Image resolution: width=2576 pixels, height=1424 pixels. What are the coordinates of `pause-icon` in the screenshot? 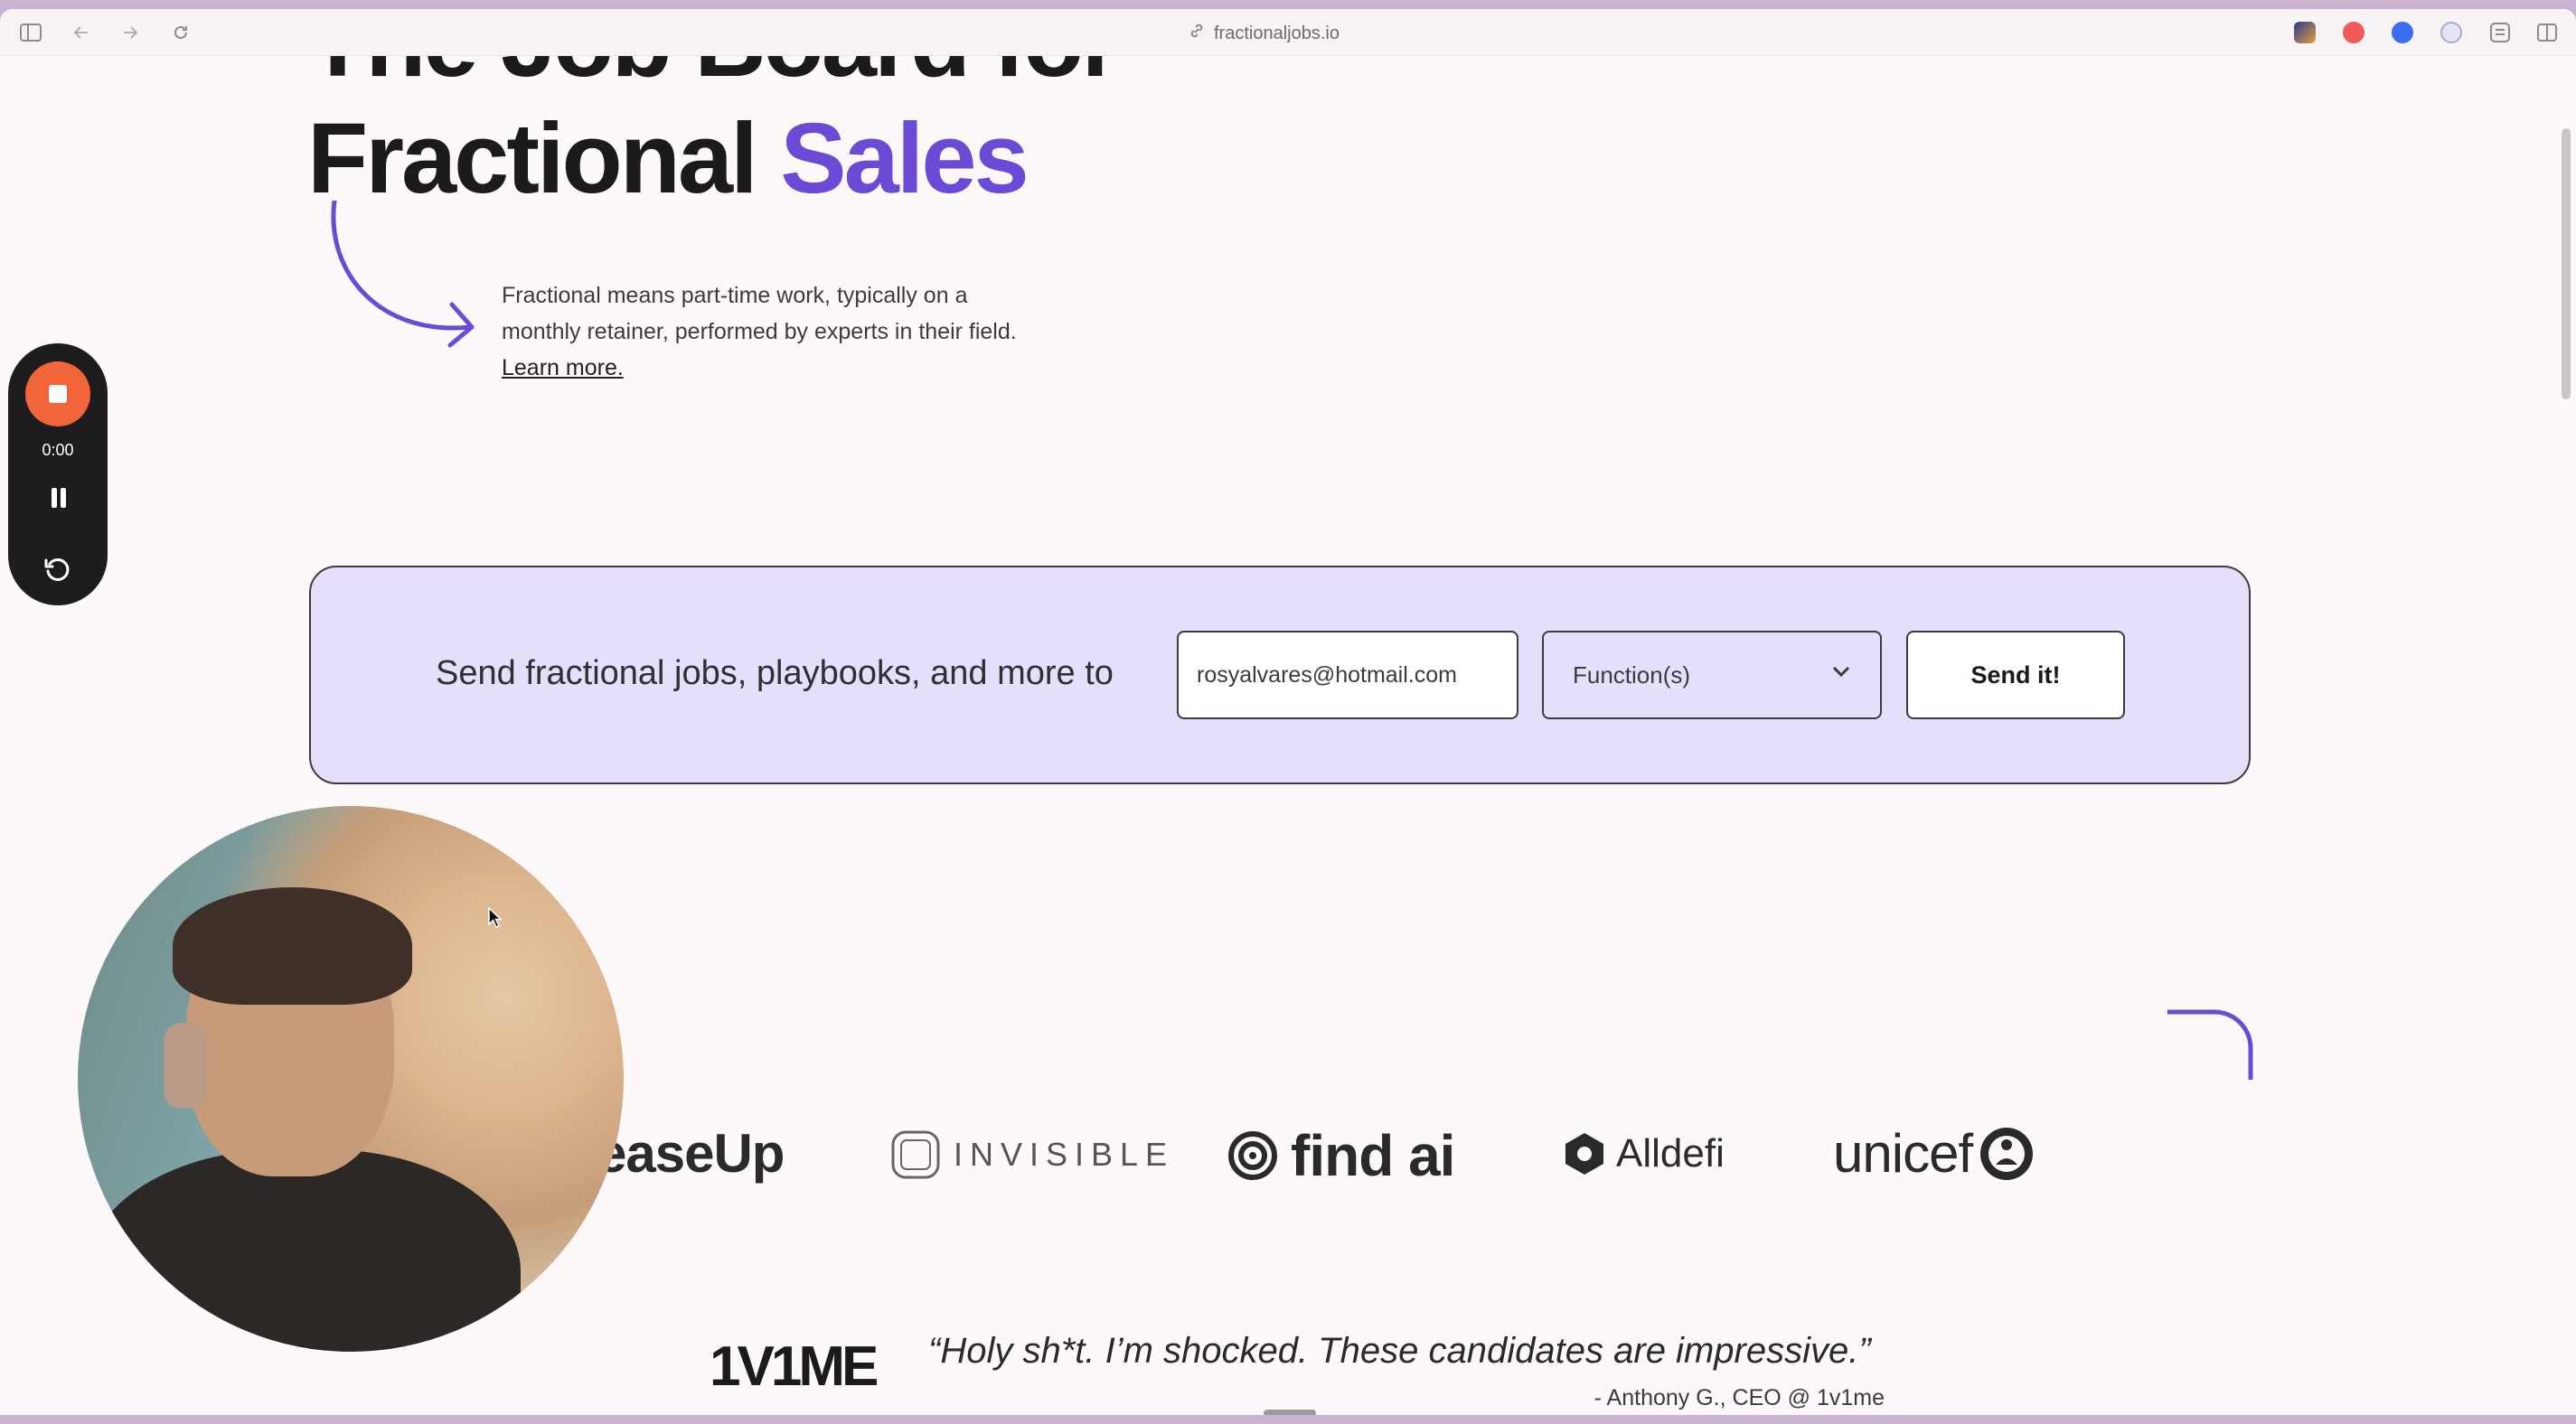 It's located at (59, 498).